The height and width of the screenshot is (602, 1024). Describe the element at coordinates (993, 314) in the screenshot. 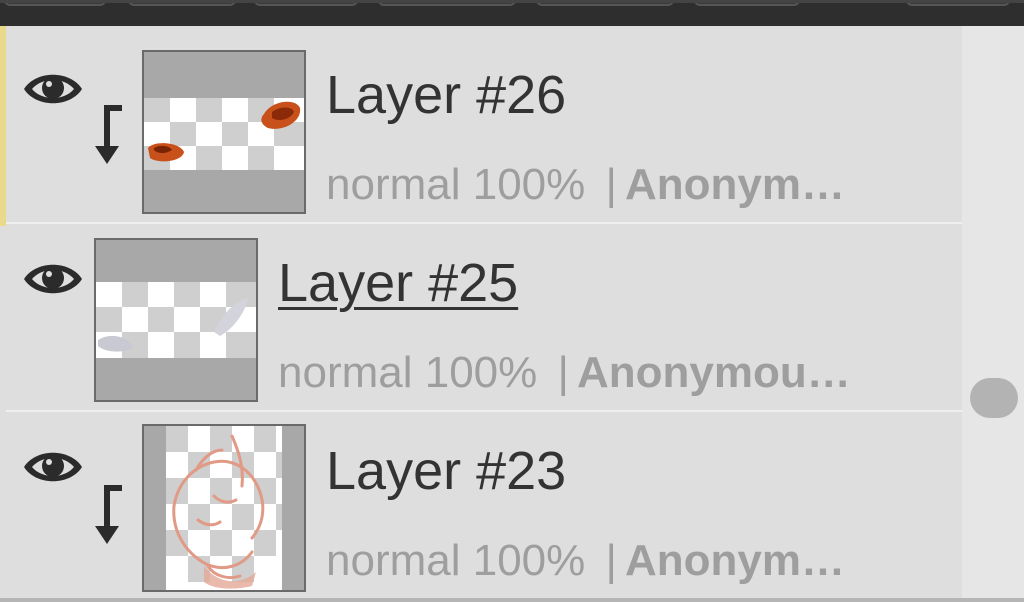

I see `scrollbar-track` at that location.